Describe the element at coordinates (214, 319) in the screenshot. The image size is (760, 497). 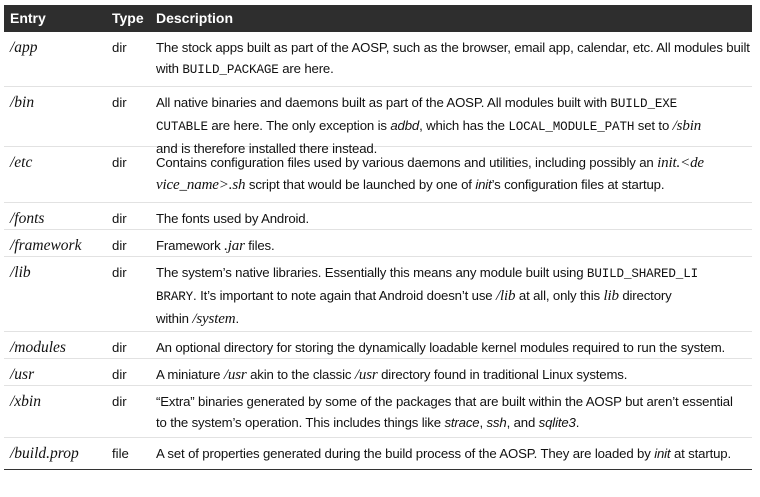
I see `description-text: /system` at that location.